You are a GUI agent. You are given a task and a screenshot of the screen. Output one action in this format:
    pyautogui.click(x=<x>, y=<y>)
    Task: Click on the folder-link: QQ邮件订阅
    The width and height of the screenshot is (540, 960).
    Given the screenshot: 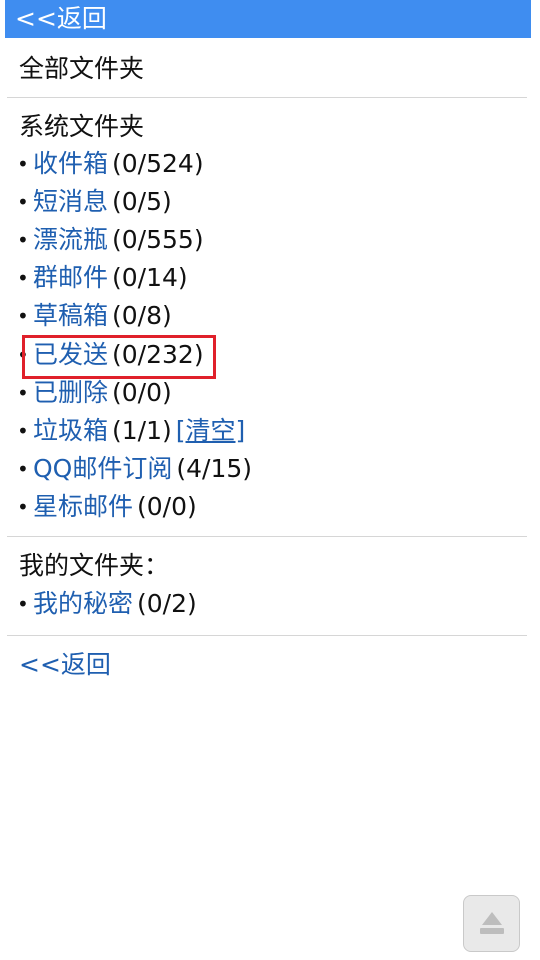 What is the action you would take?
    pyautogui.click(x=102, y=468)
    